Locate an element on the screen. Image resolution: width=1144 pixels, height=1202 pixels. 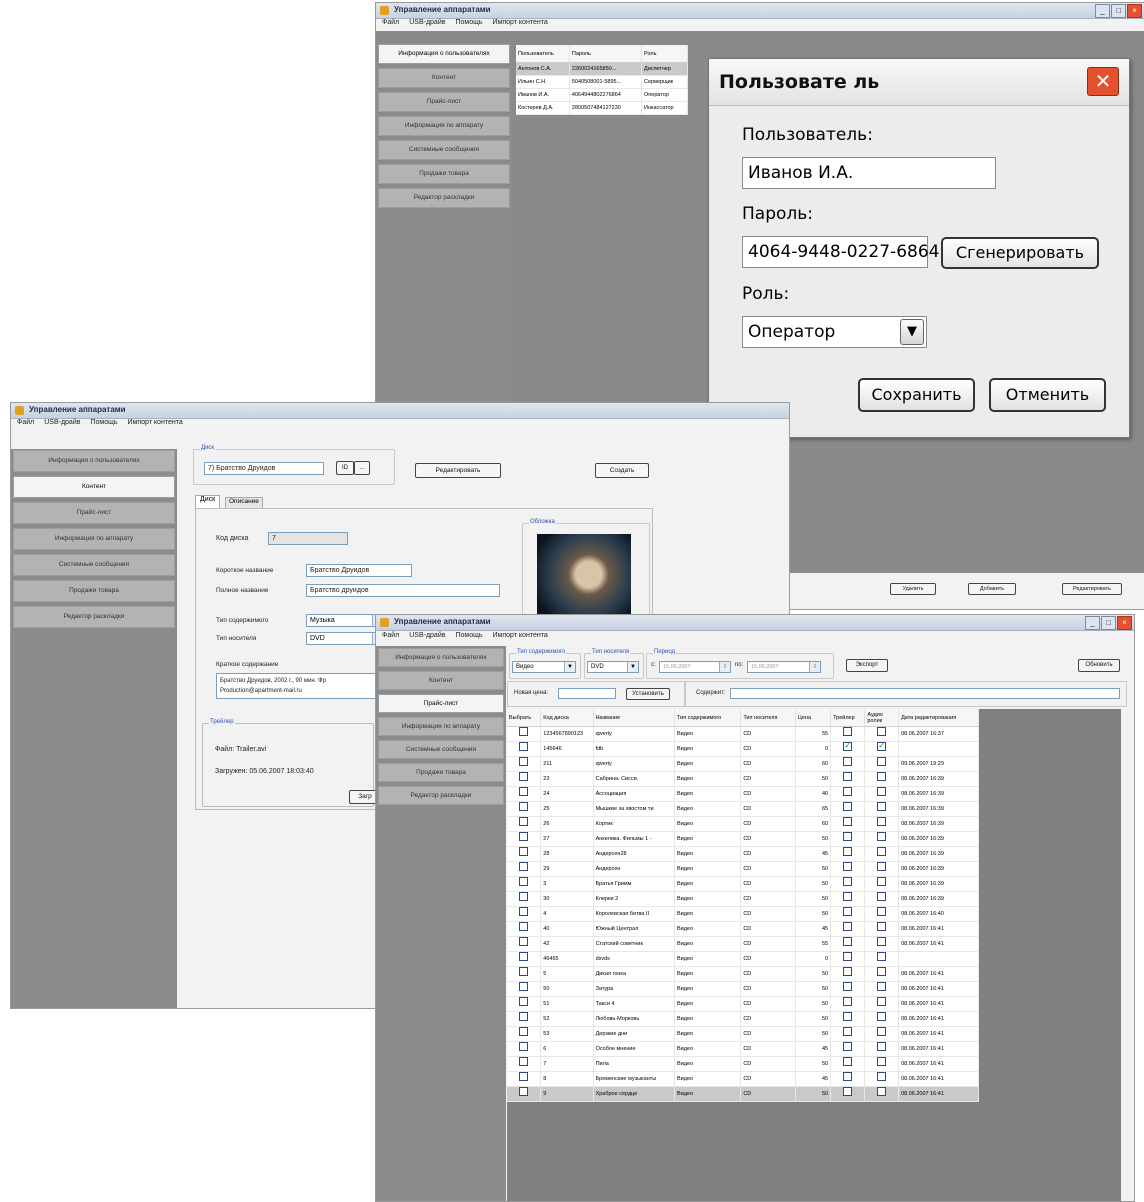
table-row: 29 Андерсен Видео CD 50 08.06.2007 16:39 is located at coordinates (743, 869).